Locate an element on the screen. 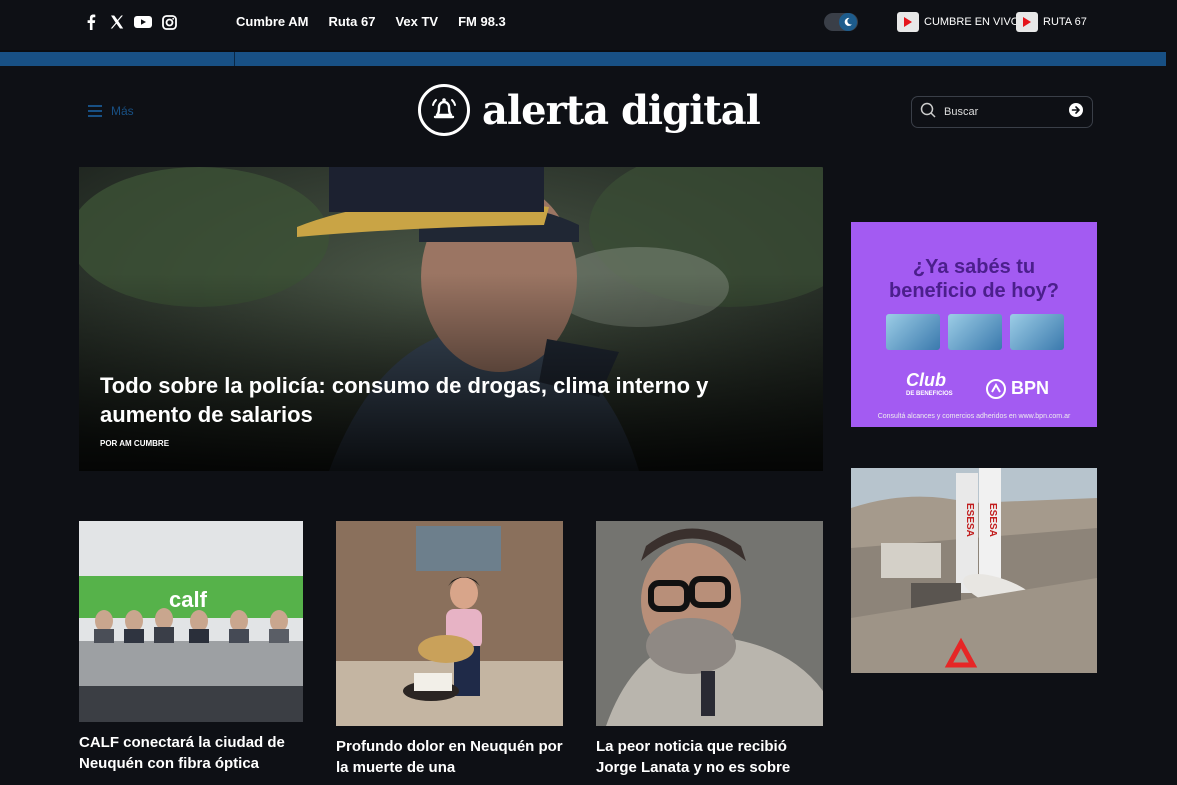 The image size is (1177, 785). live-link-cumbre: CUMBRE EN VIVO is located at coordinates (958, 22).